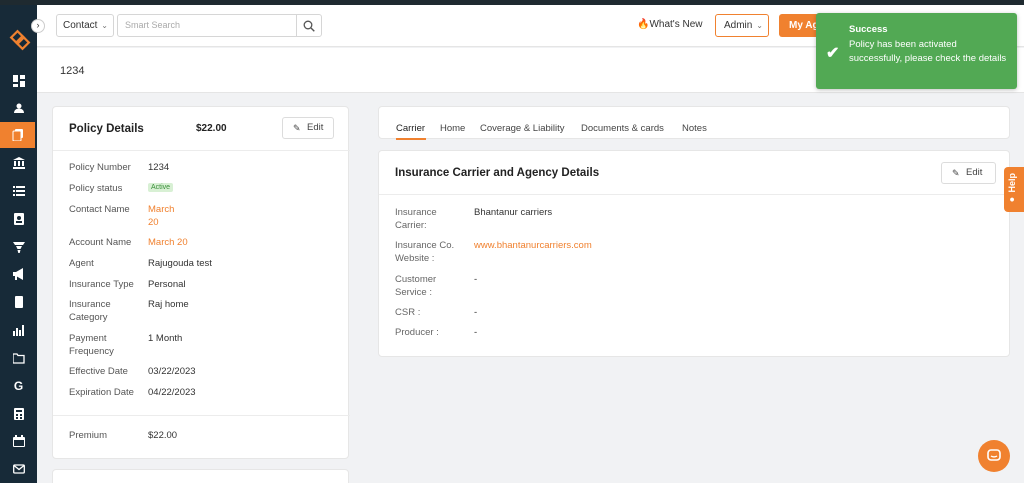 This screenshot has height=483, width=1024. I want to click on search-icon, so click(309, 26).